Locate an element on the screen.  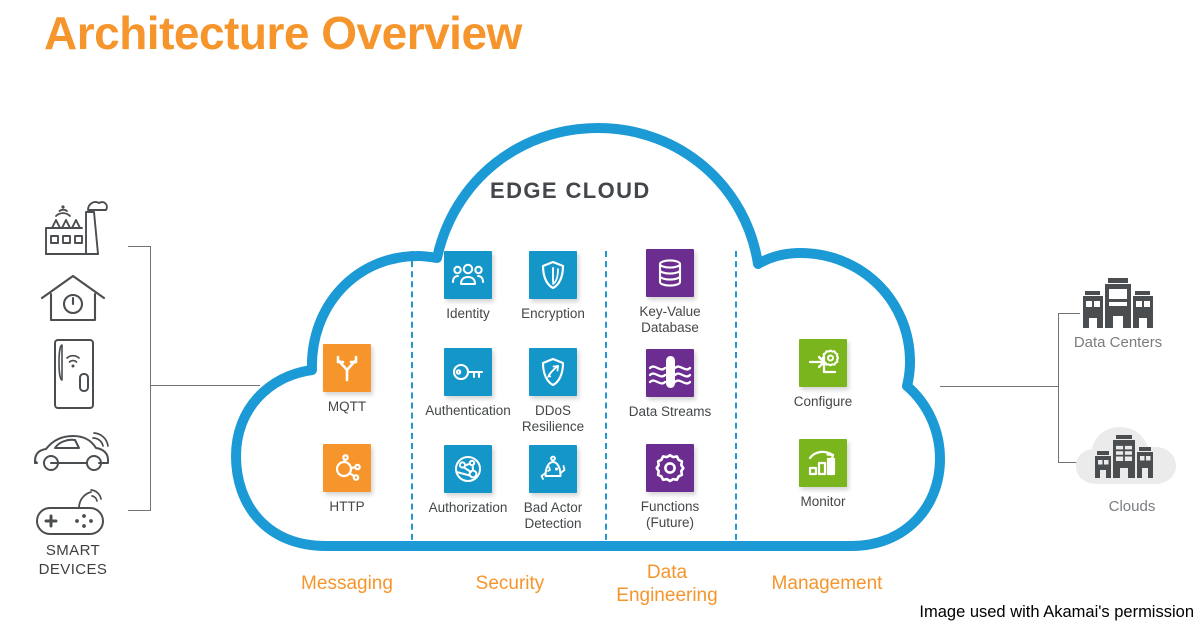
endpoint-label: Clouds is located at coordinates (1132, 506).